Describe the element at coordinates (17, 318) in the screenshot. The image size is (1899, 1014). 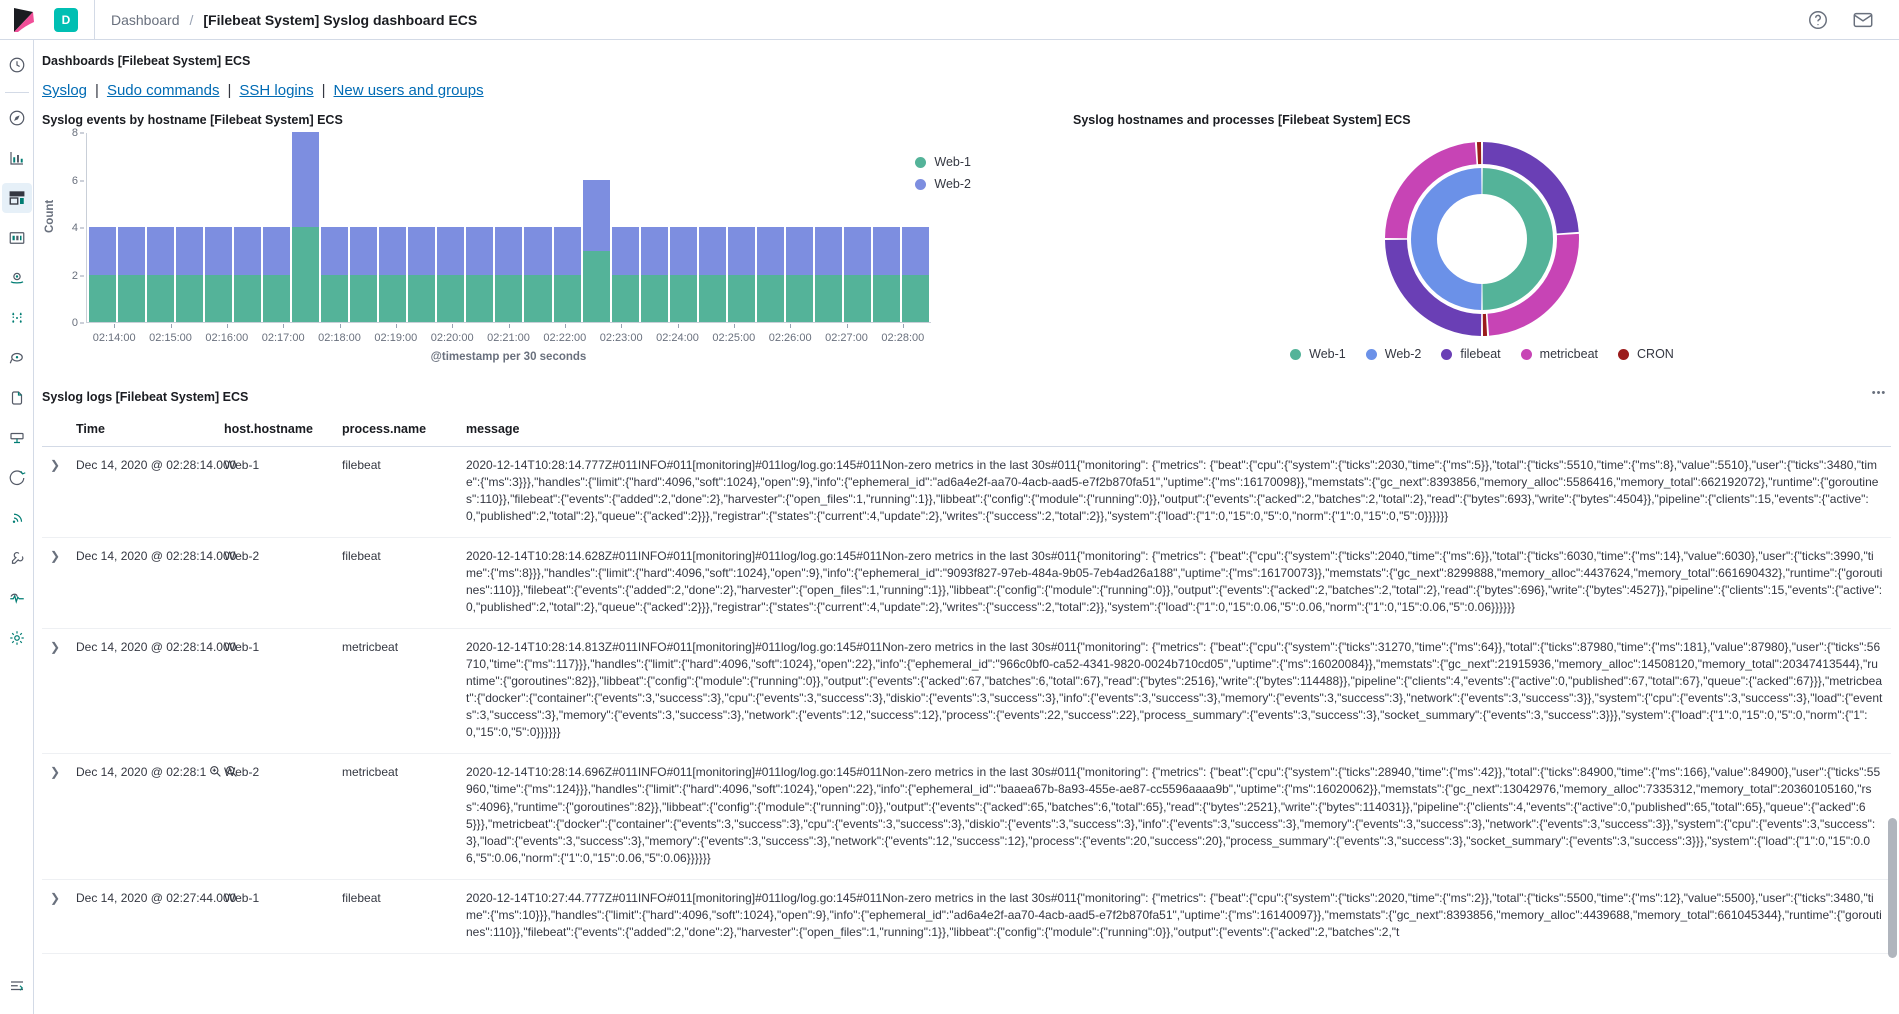
I see `sidebar-item-machine-learning` at that location.